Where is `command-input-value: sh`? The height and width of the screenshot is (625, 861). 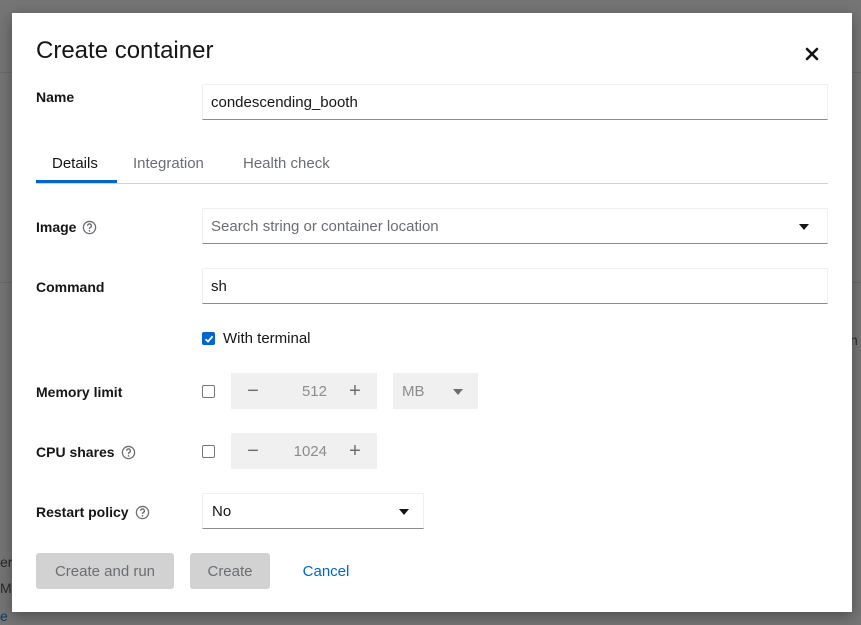
command-input-value: sh is located at coordinates (219, 286).